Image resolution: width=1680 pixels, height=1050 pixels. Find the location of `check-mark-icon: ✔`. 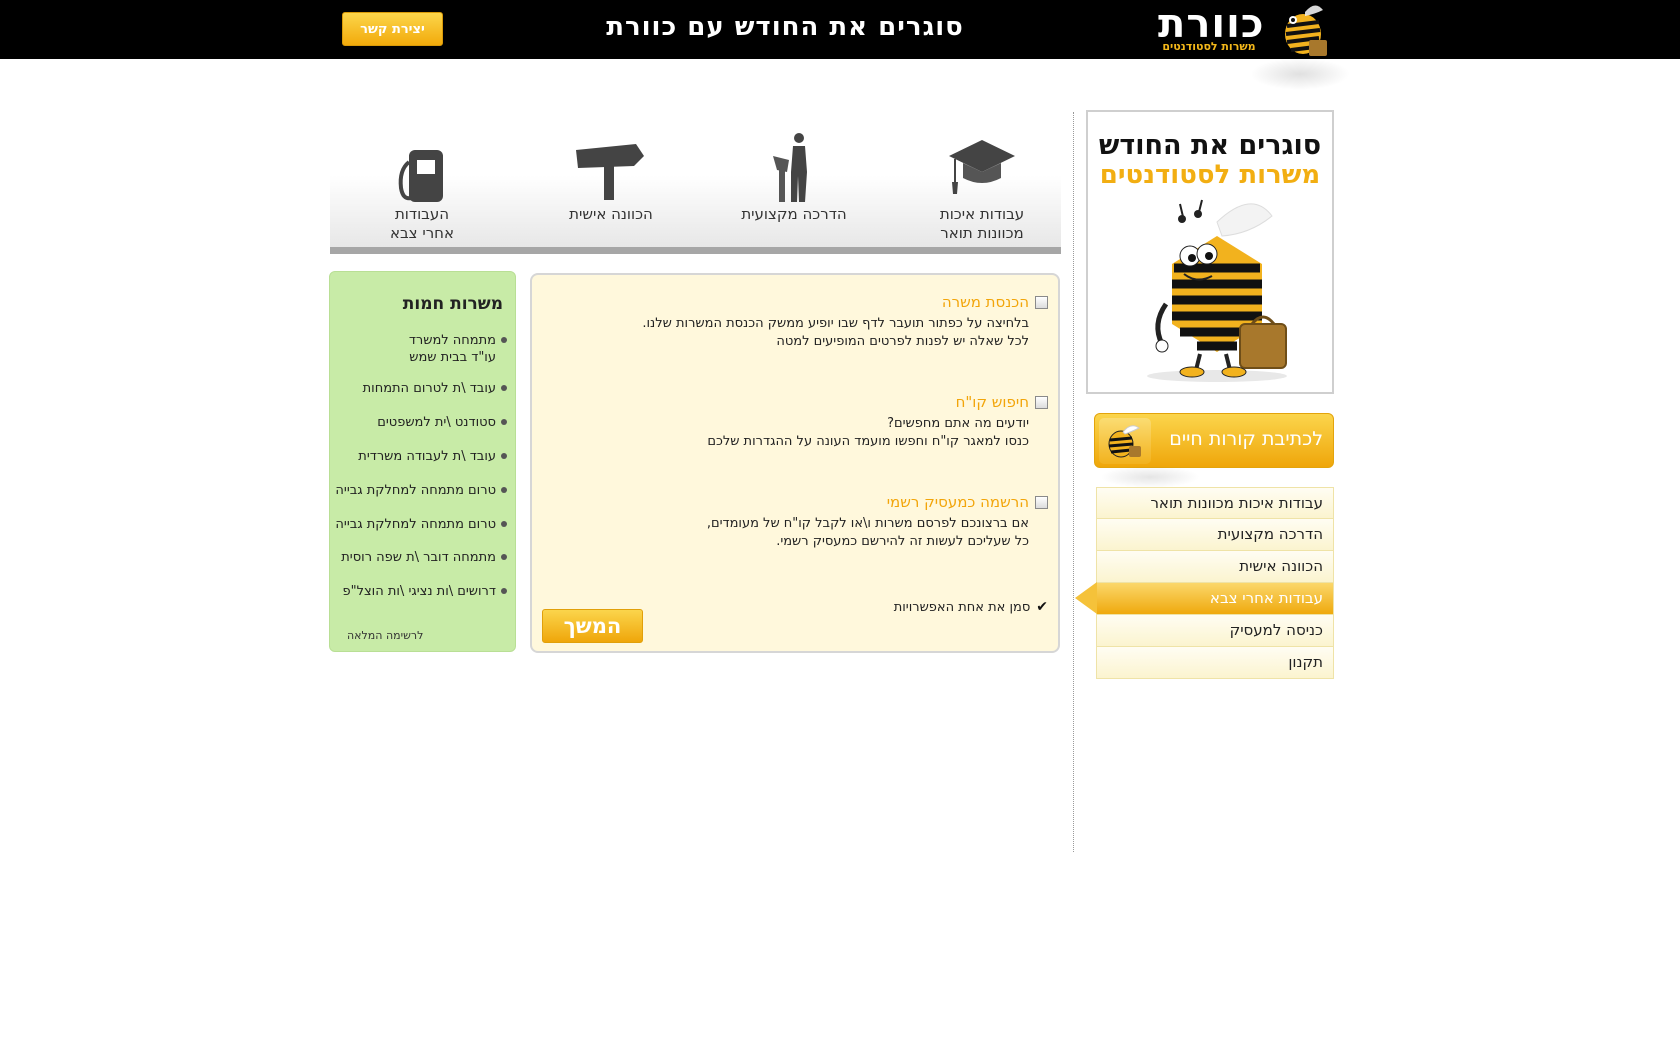

check-mark-icon: ✔ is located at coordinates (1042, 607).